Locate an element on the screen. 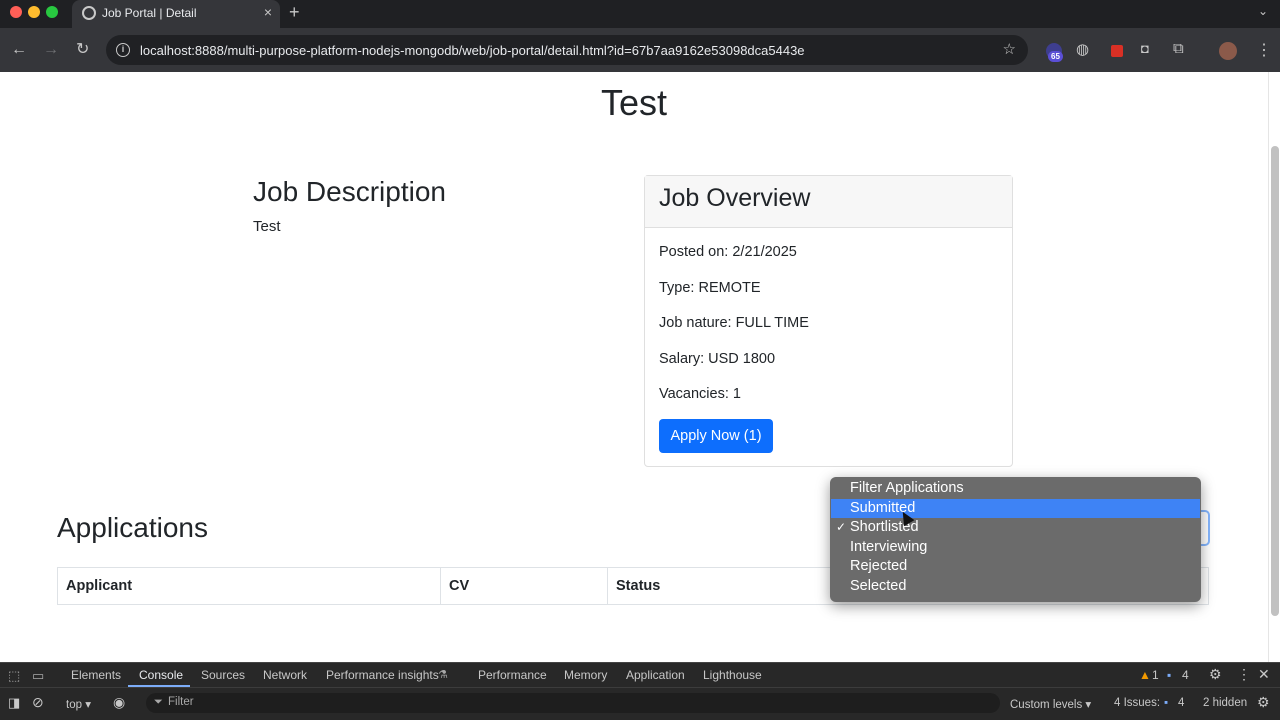 The image size is (1280, 720). context-selector: top ▾ is located at coordinates (78, 704).